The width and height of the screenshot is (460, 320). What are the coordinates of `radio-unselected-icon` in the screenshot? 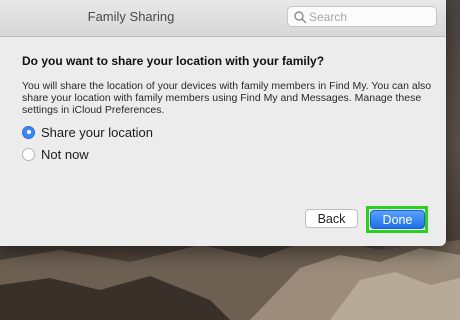 It's located at (28, 154).